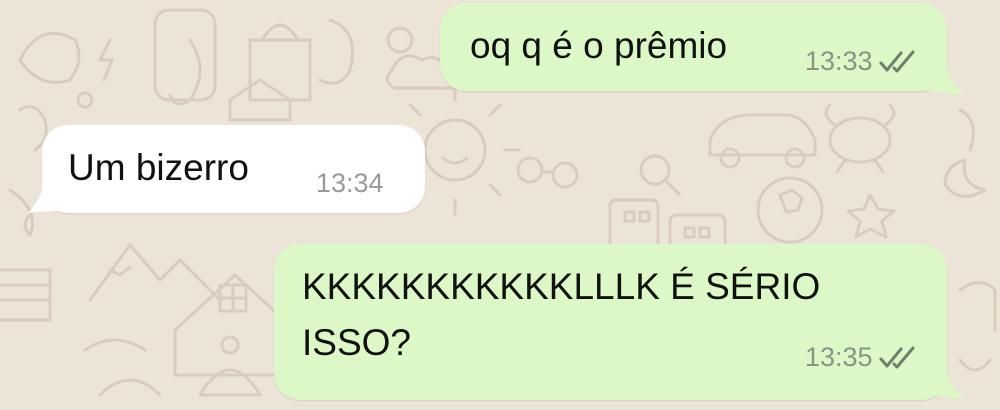  I want to click on message-meta: 13:35, so click(861, 357).